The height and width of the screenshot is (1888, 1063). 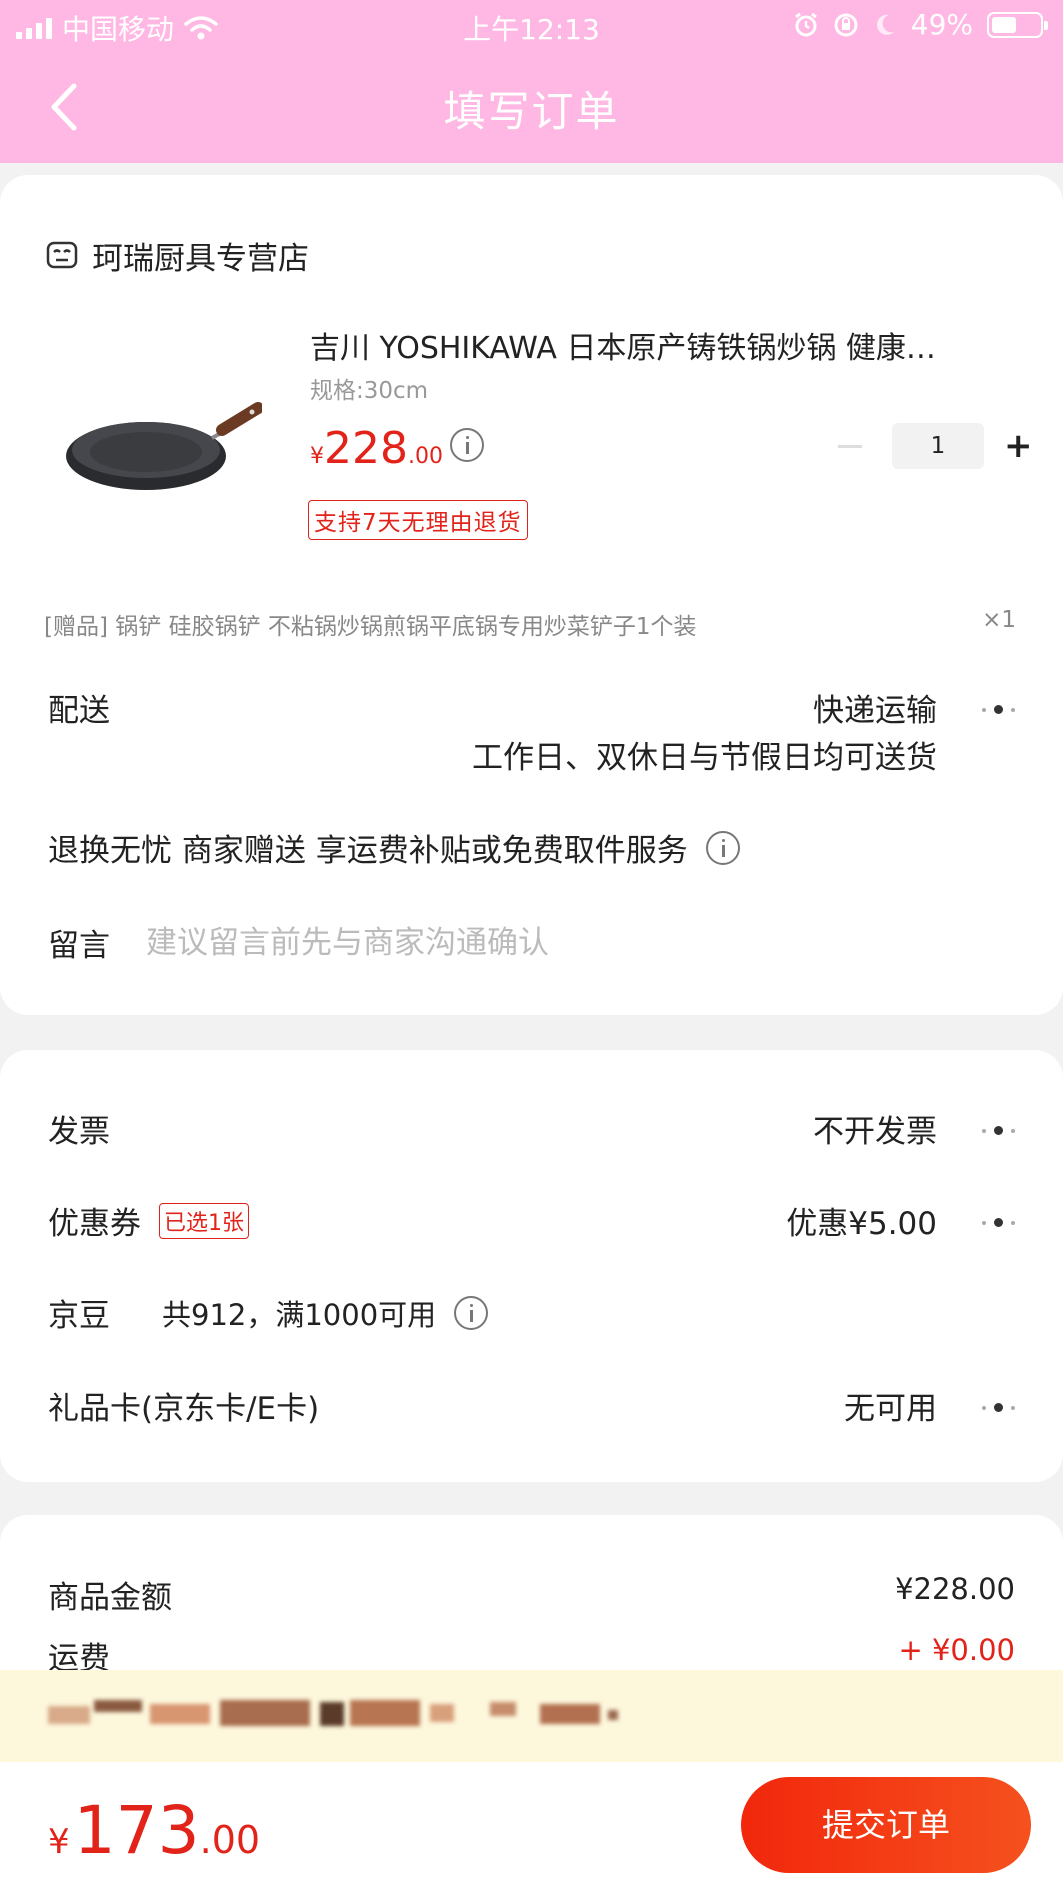 I want to click on price-decimal: .00, so click(x=425, y=456).